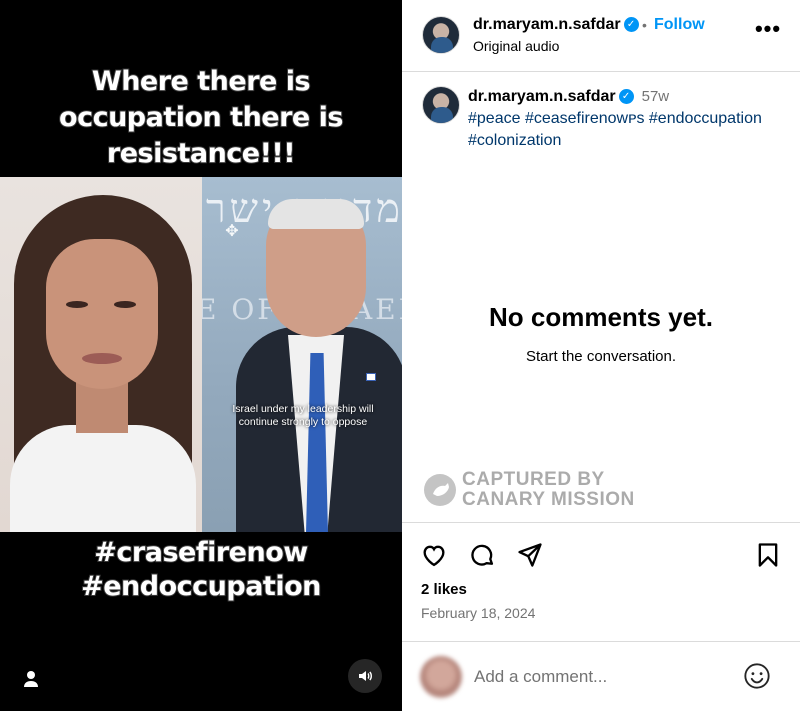  I want to click on likes-count: 2 likes, so click(444, 589).